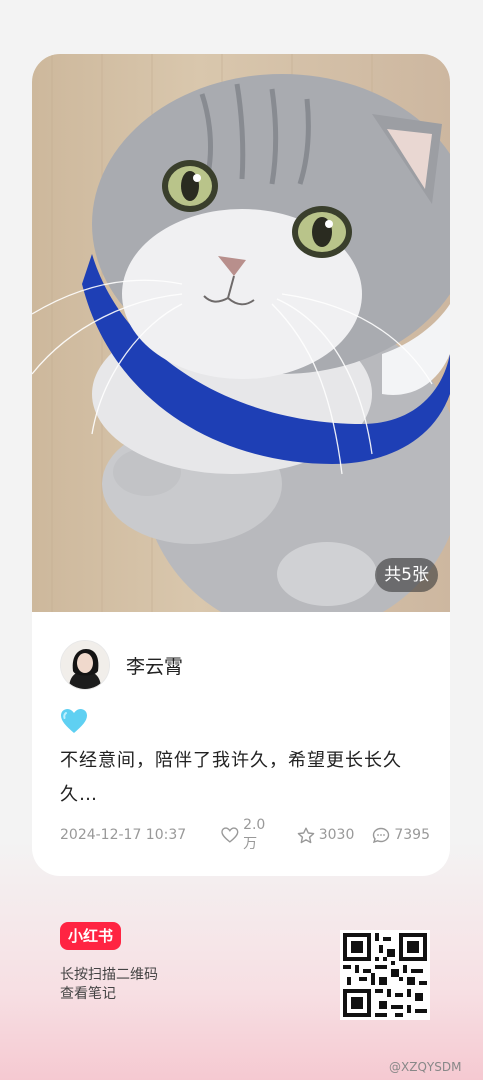  I want to click on comments-stat: 7395, so click(401, 835).